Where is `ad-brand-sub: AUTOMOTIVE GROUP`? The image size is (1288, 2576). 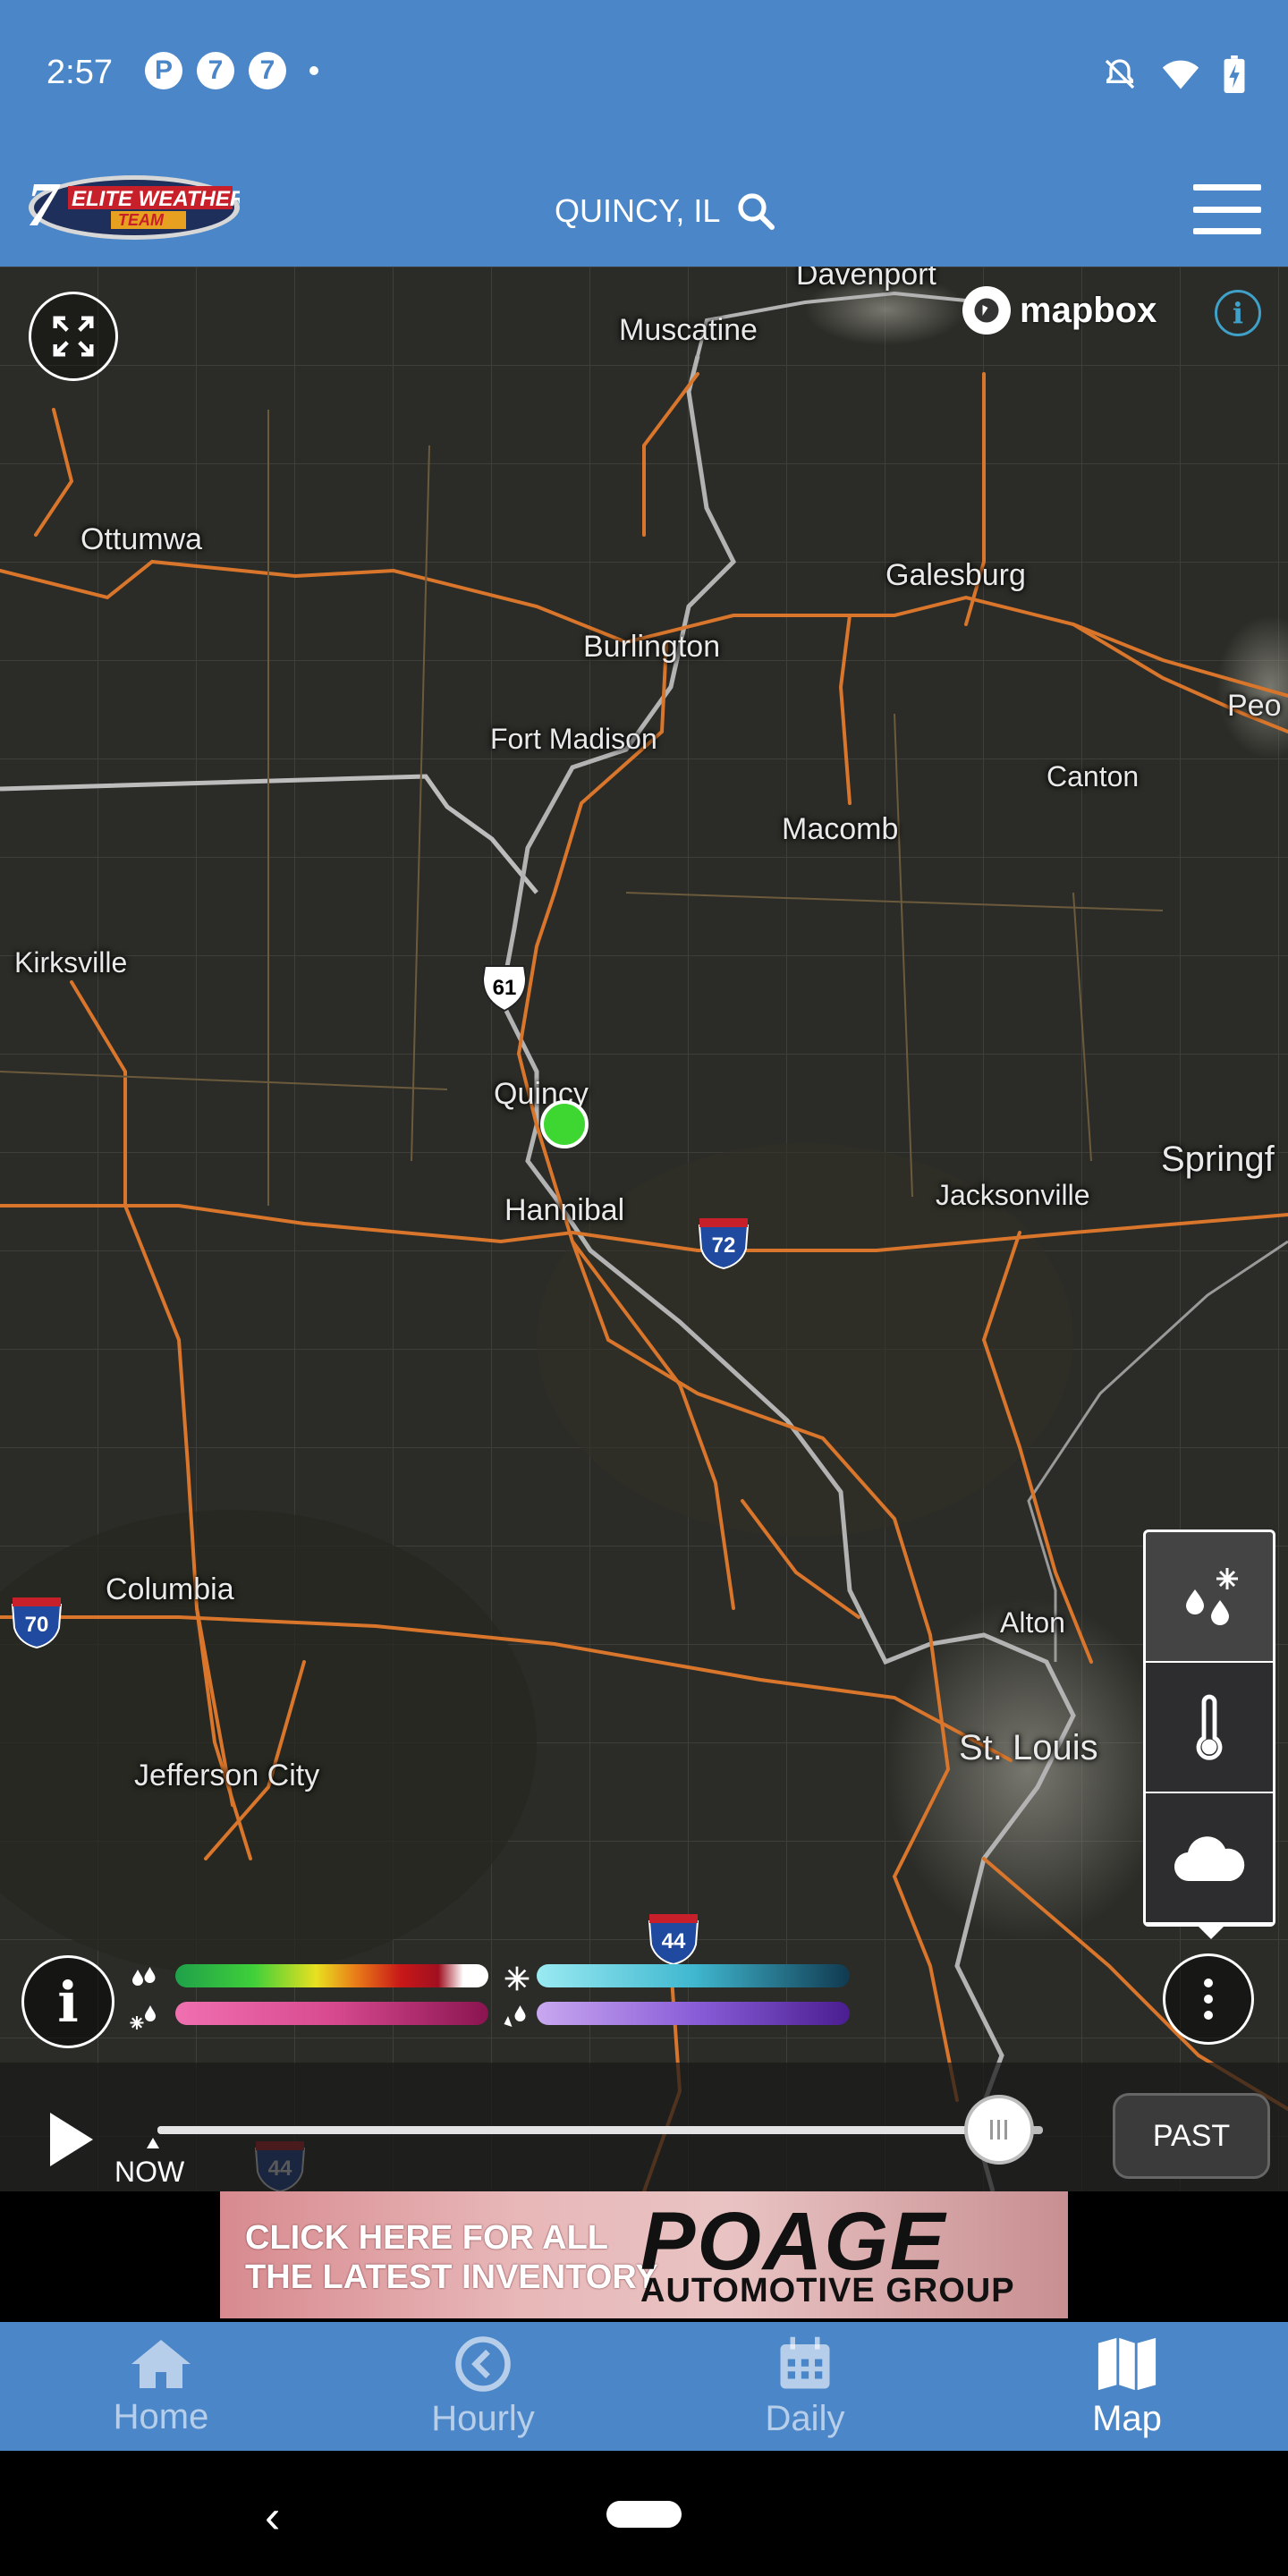
ad-brand-sub: AUTOMOTIVE GROUP is located at coordinates (827, 2290).